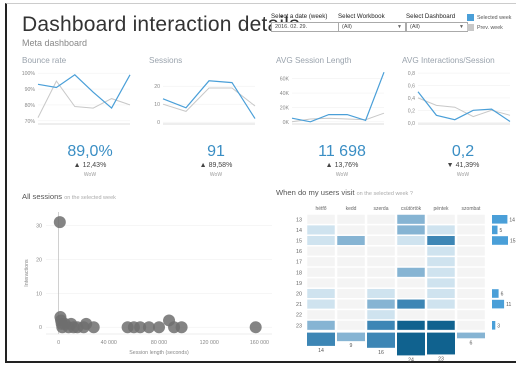 The height and width of the screenshot is (366, 516). Describe the element at coordinates (58, 343) in the screenshot. I see `scatter-x-tick: 0` at that location.